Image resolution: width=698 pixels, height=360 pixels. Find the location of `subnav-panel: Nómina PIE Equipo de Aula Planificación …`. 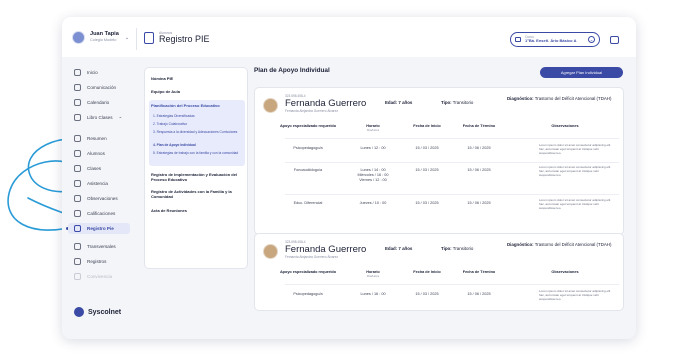

subnav-panel: Nómina PIE Equipo de Aula Planificación … is located at coordinates (196, 168).